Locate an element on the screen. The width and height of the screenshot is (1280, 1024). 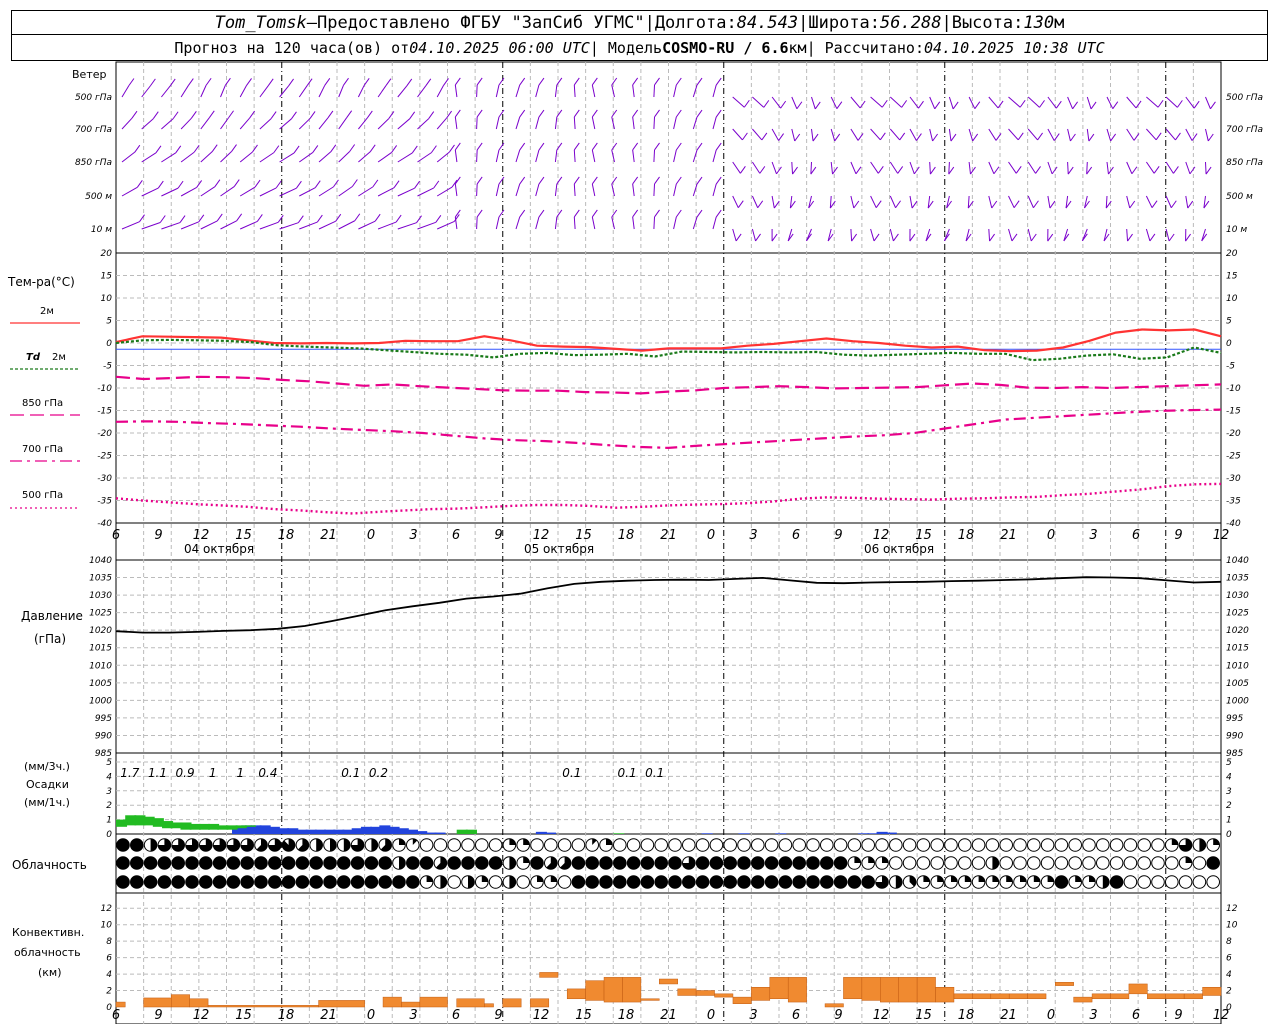
pressure-tick-left: 1005 is located at coordinates (100, 684).